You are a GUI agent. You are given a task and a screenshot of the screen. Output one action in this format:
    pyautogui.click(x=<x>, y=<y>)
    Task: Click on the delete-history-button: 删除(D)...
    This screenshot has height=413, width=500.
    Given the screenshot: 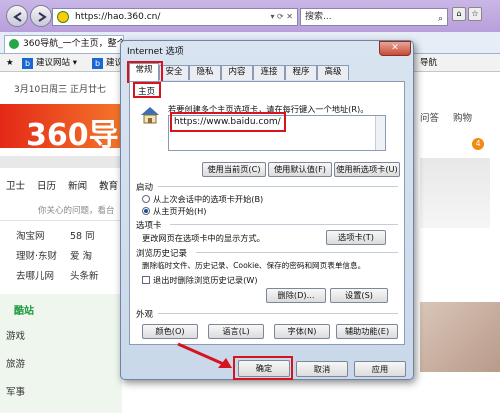 What is the action you would take?
    pyautogui.click(x=296, y=295)
    